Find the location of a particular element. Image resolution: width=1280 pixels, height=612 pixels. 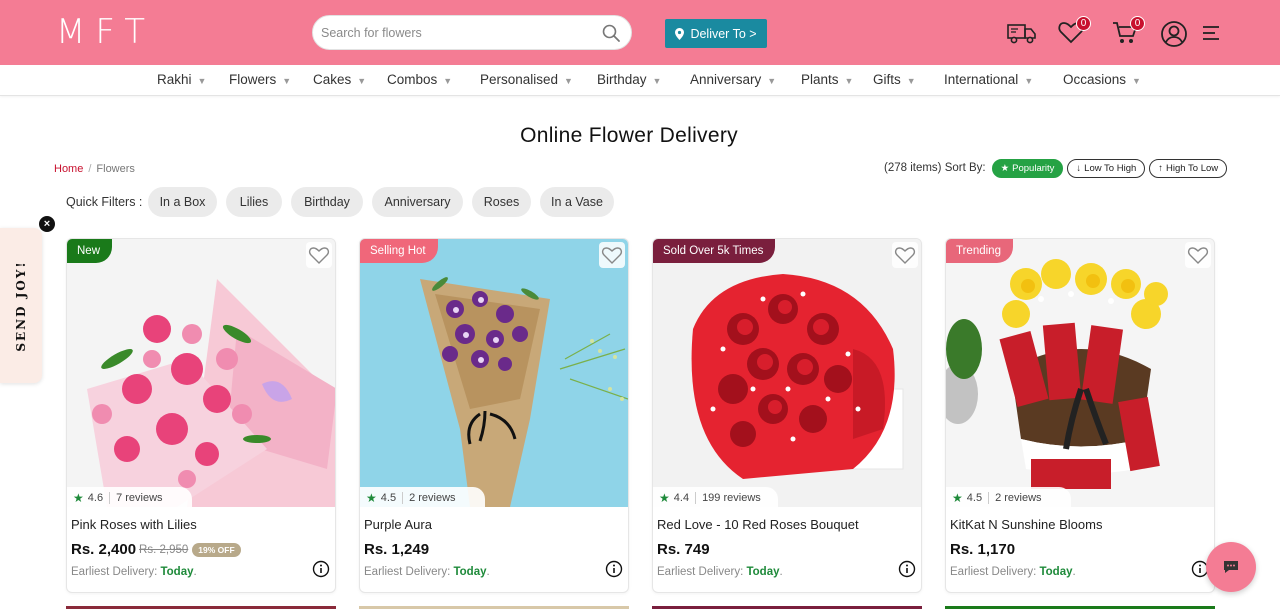

breadcrumb-home-link: Home is located at coordinates (68, 169).